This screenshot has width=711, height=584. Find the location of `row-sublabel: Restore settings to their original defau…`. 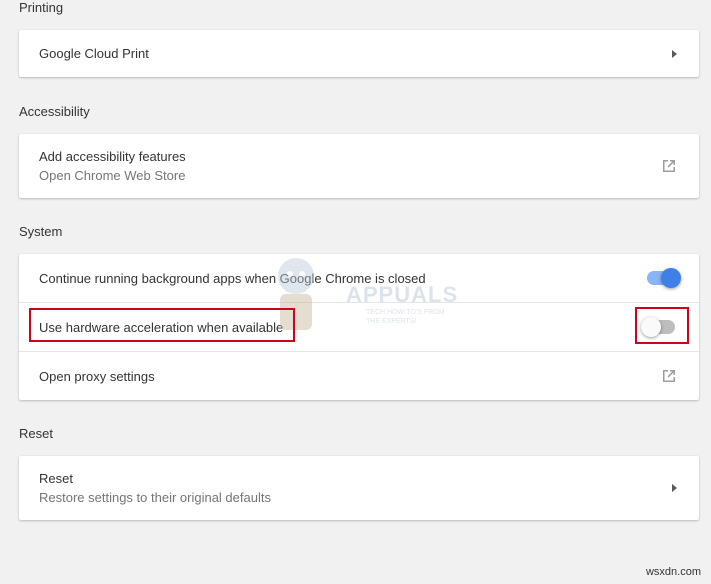

row-sublabel: Restore settings to their original defau… is located at coordinates (155, 497).